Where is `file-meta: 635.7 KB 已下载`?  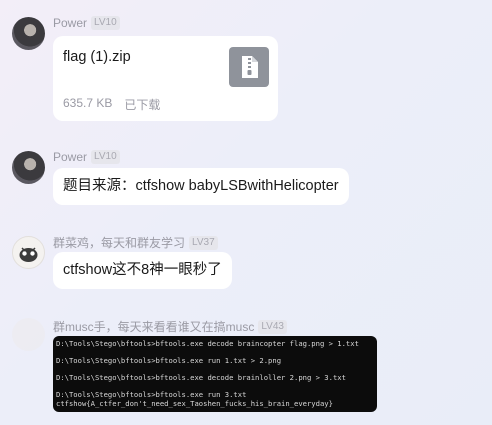 file-meta: 635.7 KB 已下载 is located at coordinates (111, 104).